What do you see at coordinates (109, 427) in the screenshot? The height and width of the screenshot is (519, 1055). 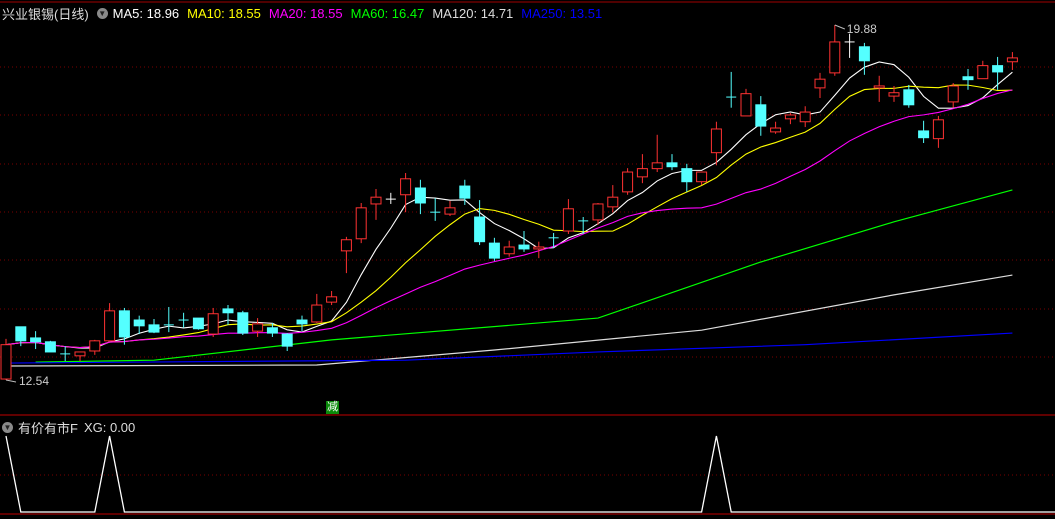 I see `xg-value: XG: 0.00` at bounding box center [109, 427].